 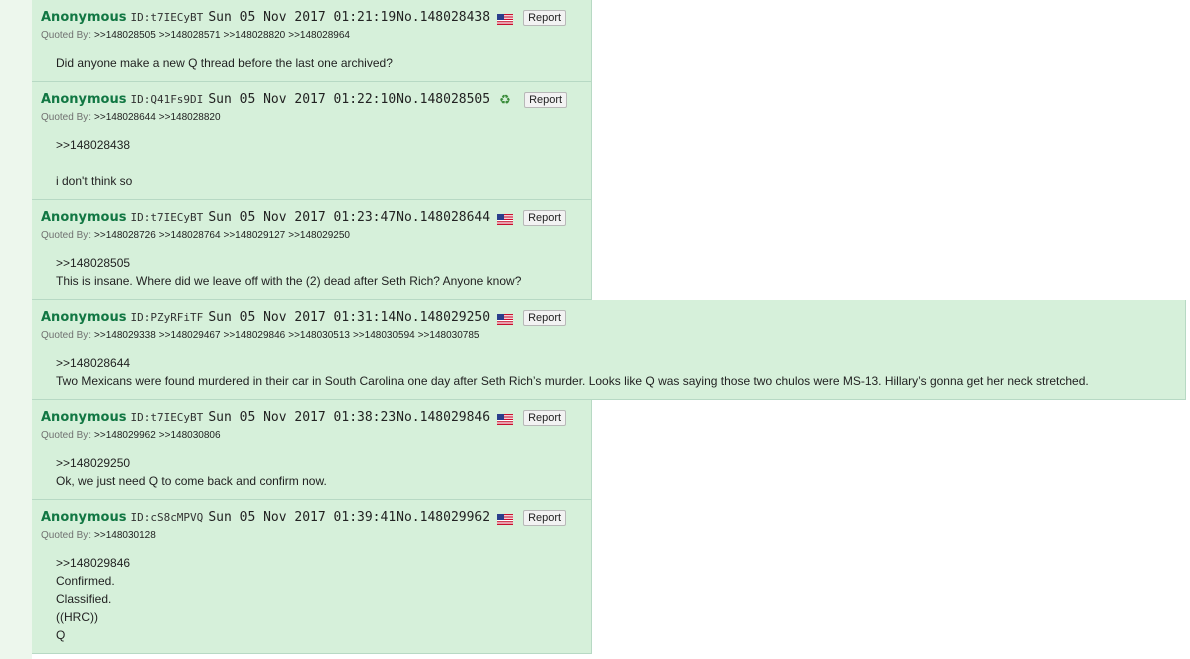 What do you see at coordinates (316, 536) in the screenshot?
I see `quoted-by: Quoted By: >>148030128` at bounding box center [316, 536].